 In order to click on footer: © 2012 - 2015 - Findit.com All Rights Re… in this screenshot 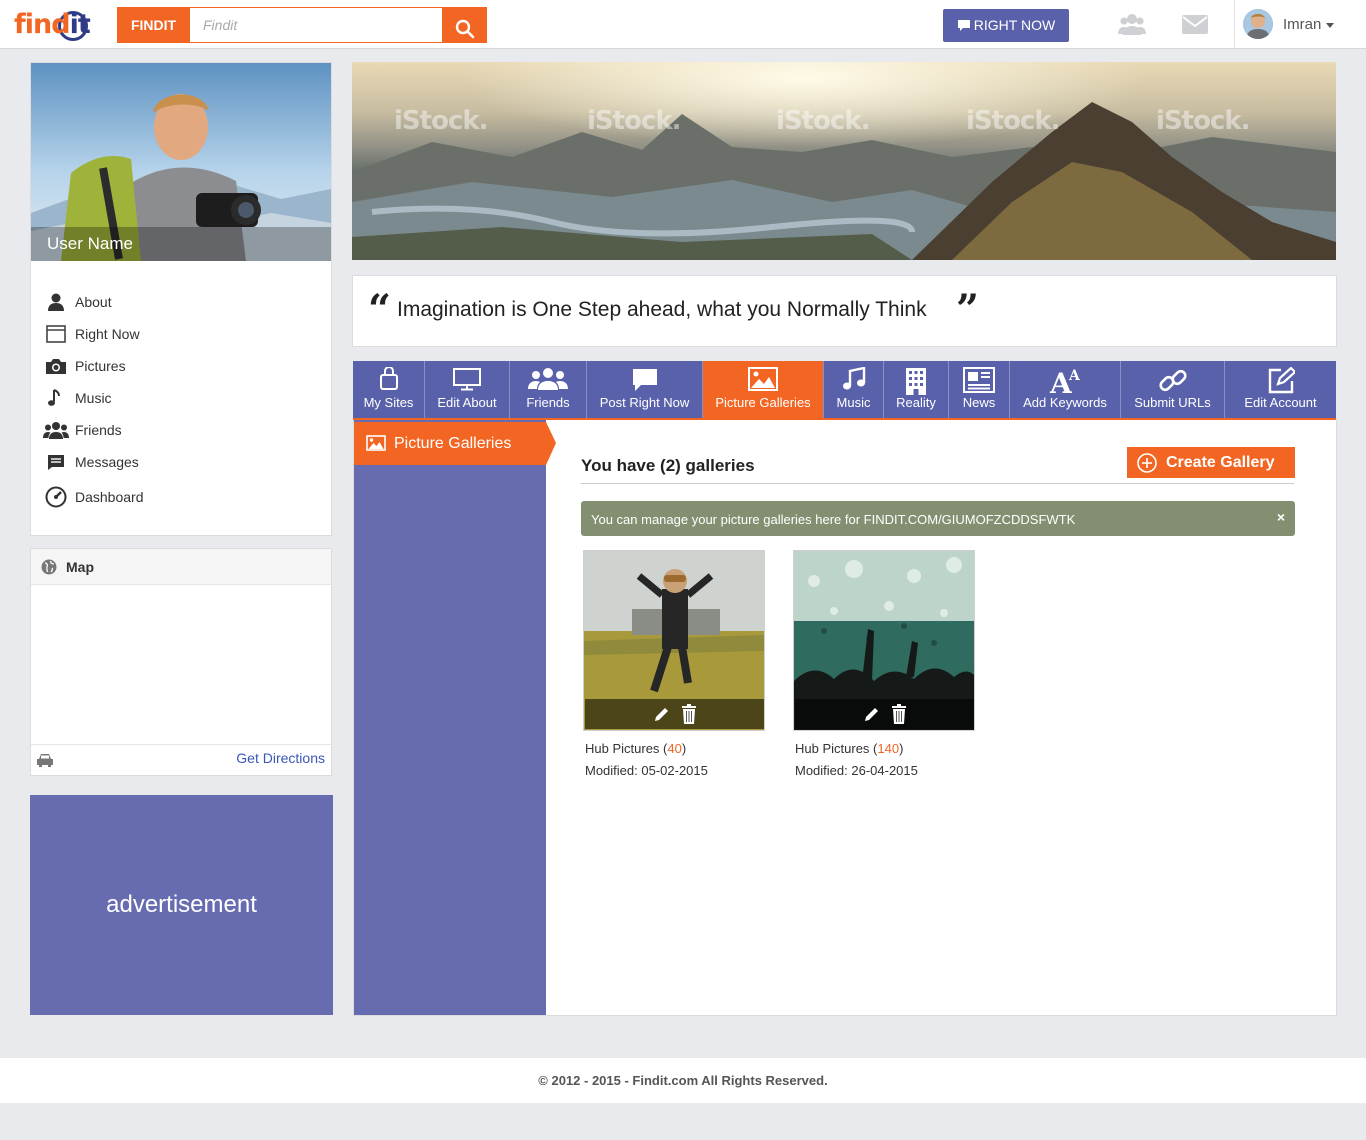, I will do `click(683, 1080)`.